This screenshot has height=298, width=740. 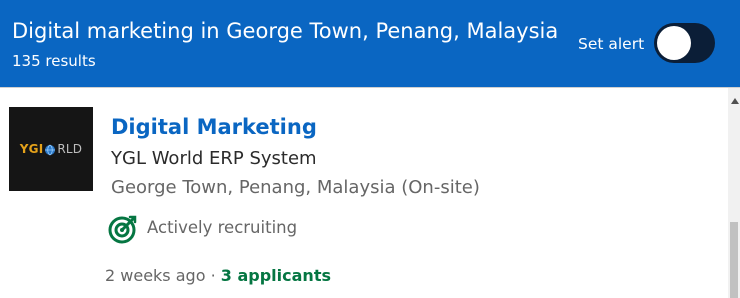 I want to click on header-divider, so click(x=370, y=87).